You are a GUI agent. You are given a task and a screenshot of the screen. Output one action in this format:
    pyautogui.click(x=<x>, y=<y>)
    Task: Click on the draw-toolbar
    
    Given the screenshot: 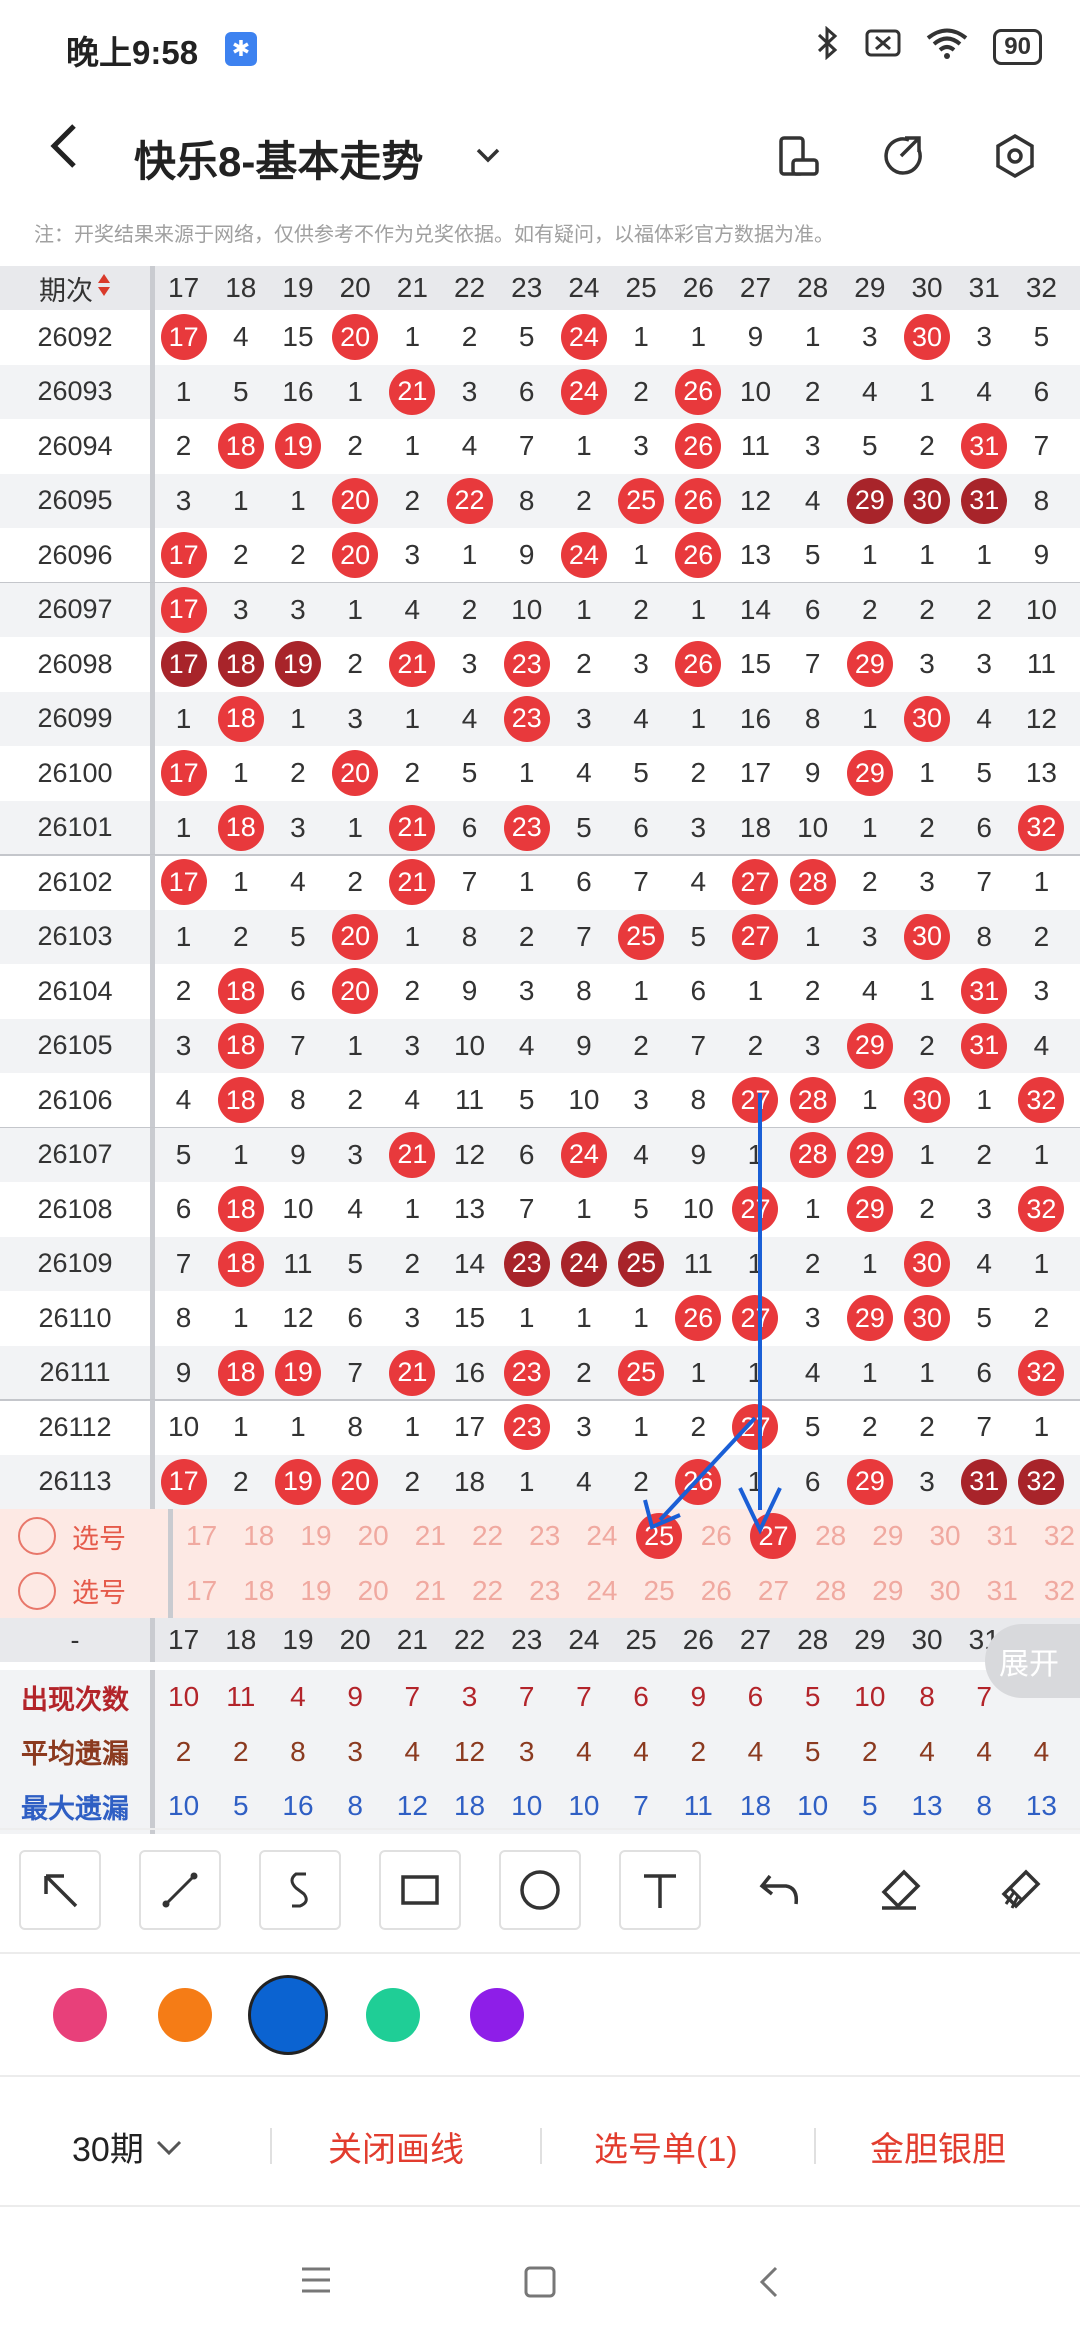 What is the action you would take?
    pyautogui.click(x=540, y=1890)
    